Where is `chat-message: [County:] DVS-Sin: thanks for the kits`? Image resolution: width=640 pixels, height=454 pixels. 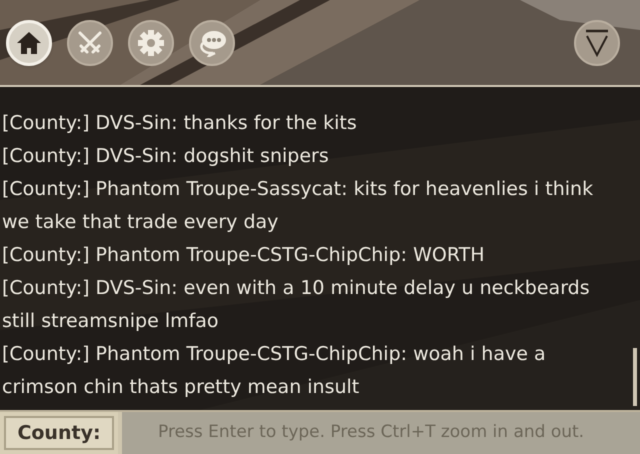
chat-message: [County:] DVS-Sin: thanks for the kits is located at coordinates (180, 123).